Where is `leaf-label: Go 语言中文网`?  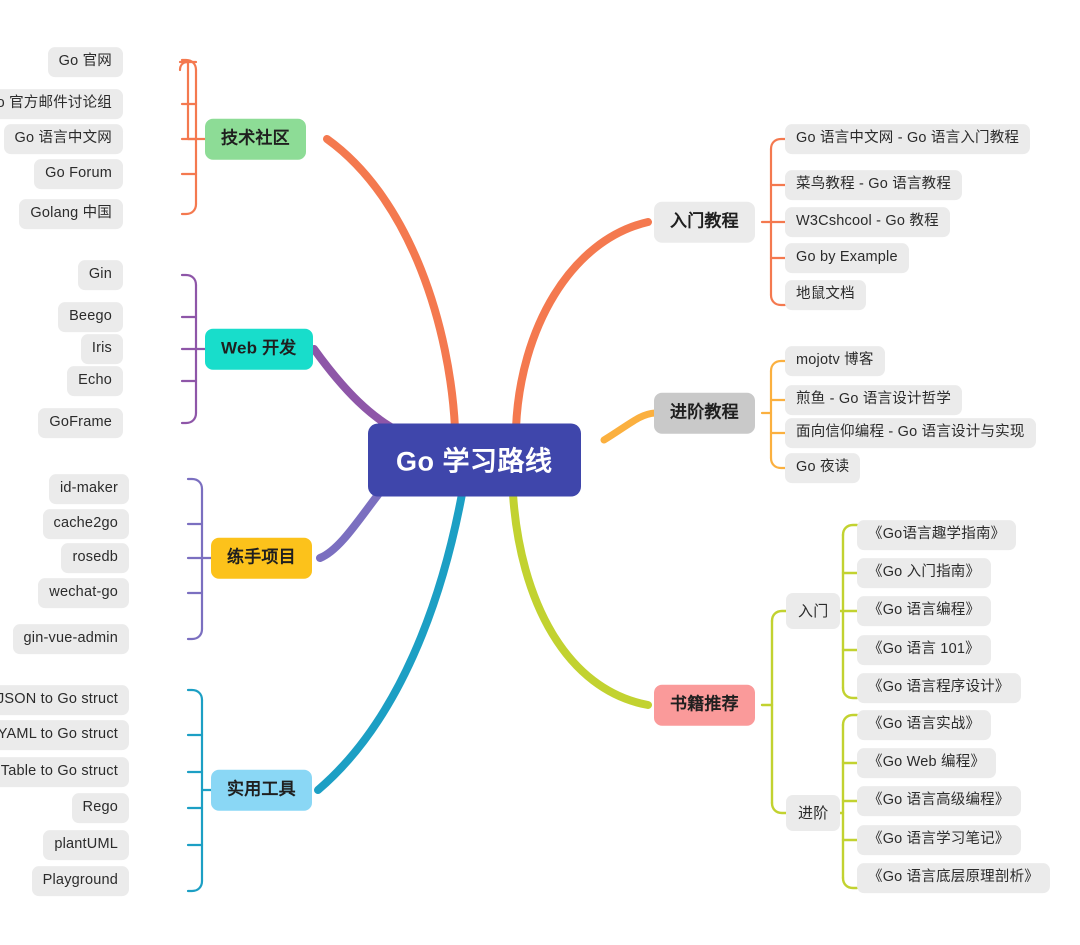 leaf-label: Go 语言中文网 is located at coordinates (63, 138).